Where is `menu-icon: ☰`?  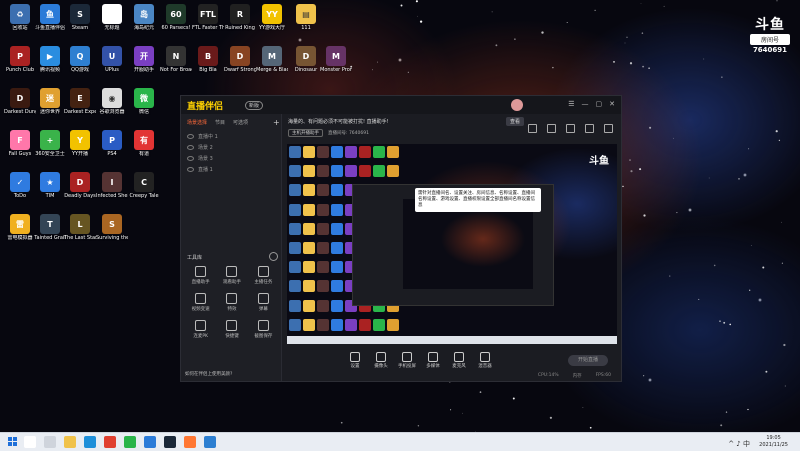
menu-icon: ☰ is located at coordinates (571, 104).